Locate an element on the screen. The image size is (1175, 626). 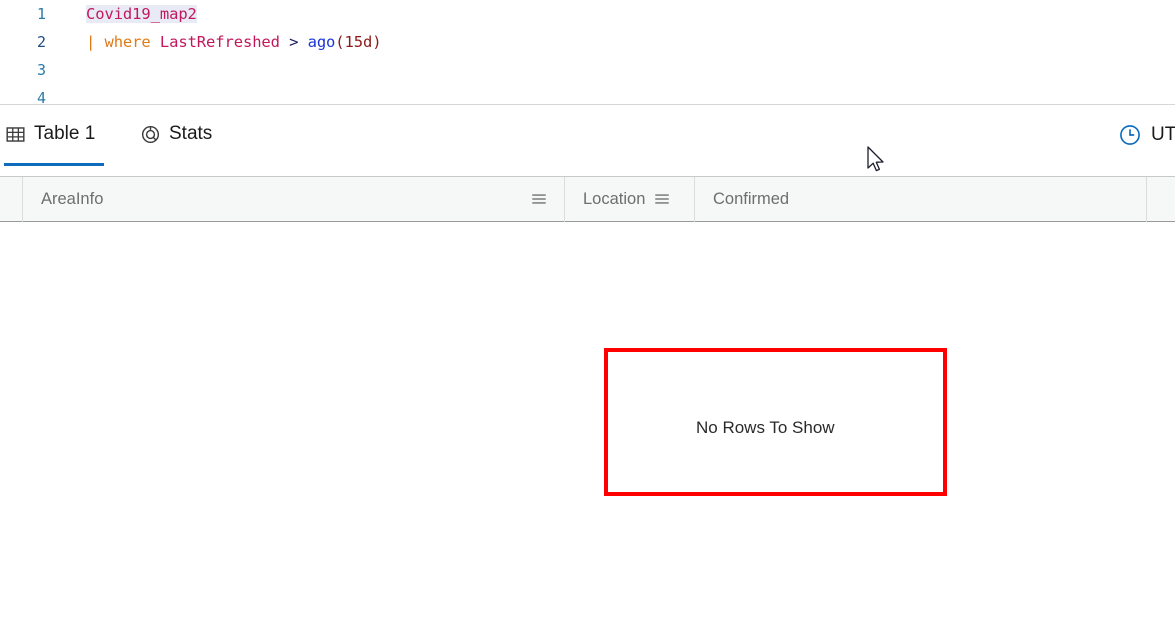
column-header-areainfo: AreaInfo is located at coordinates (293, 199).